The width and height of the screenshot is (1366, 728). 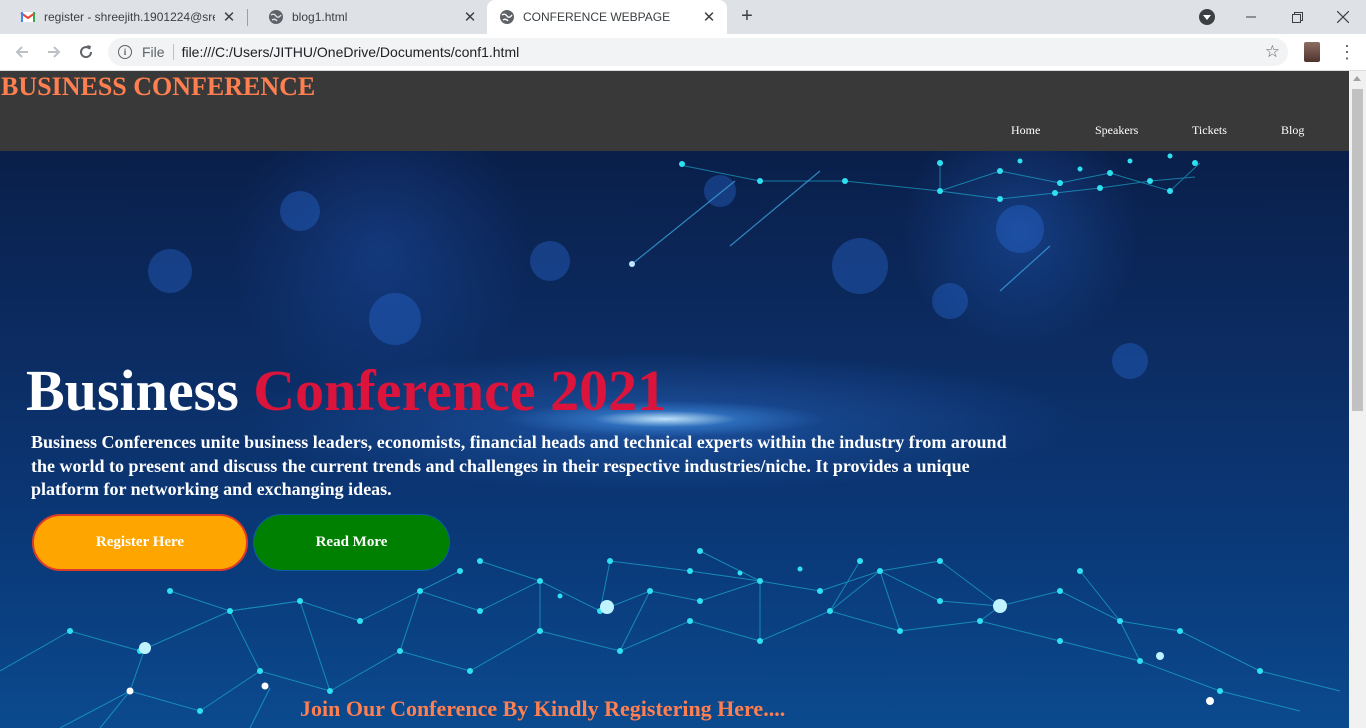 What do you see at coordinates (1207, 17) in the screenshot?
I see `profile-menu-icon` at bounding box center [1207, 17].